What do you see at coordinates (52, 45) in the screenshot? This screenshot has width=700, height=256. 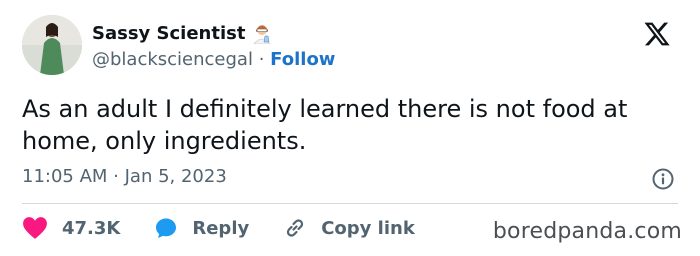 I see `avatar` at bounding box center [52, 45].